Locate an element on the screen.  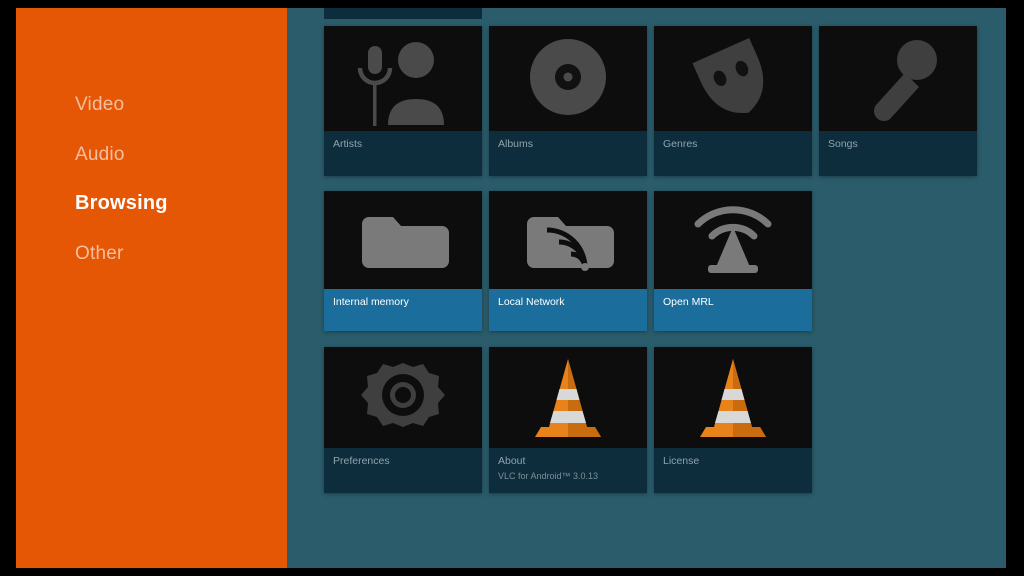
tile-label: Artists is located at coordinates (348, 144).